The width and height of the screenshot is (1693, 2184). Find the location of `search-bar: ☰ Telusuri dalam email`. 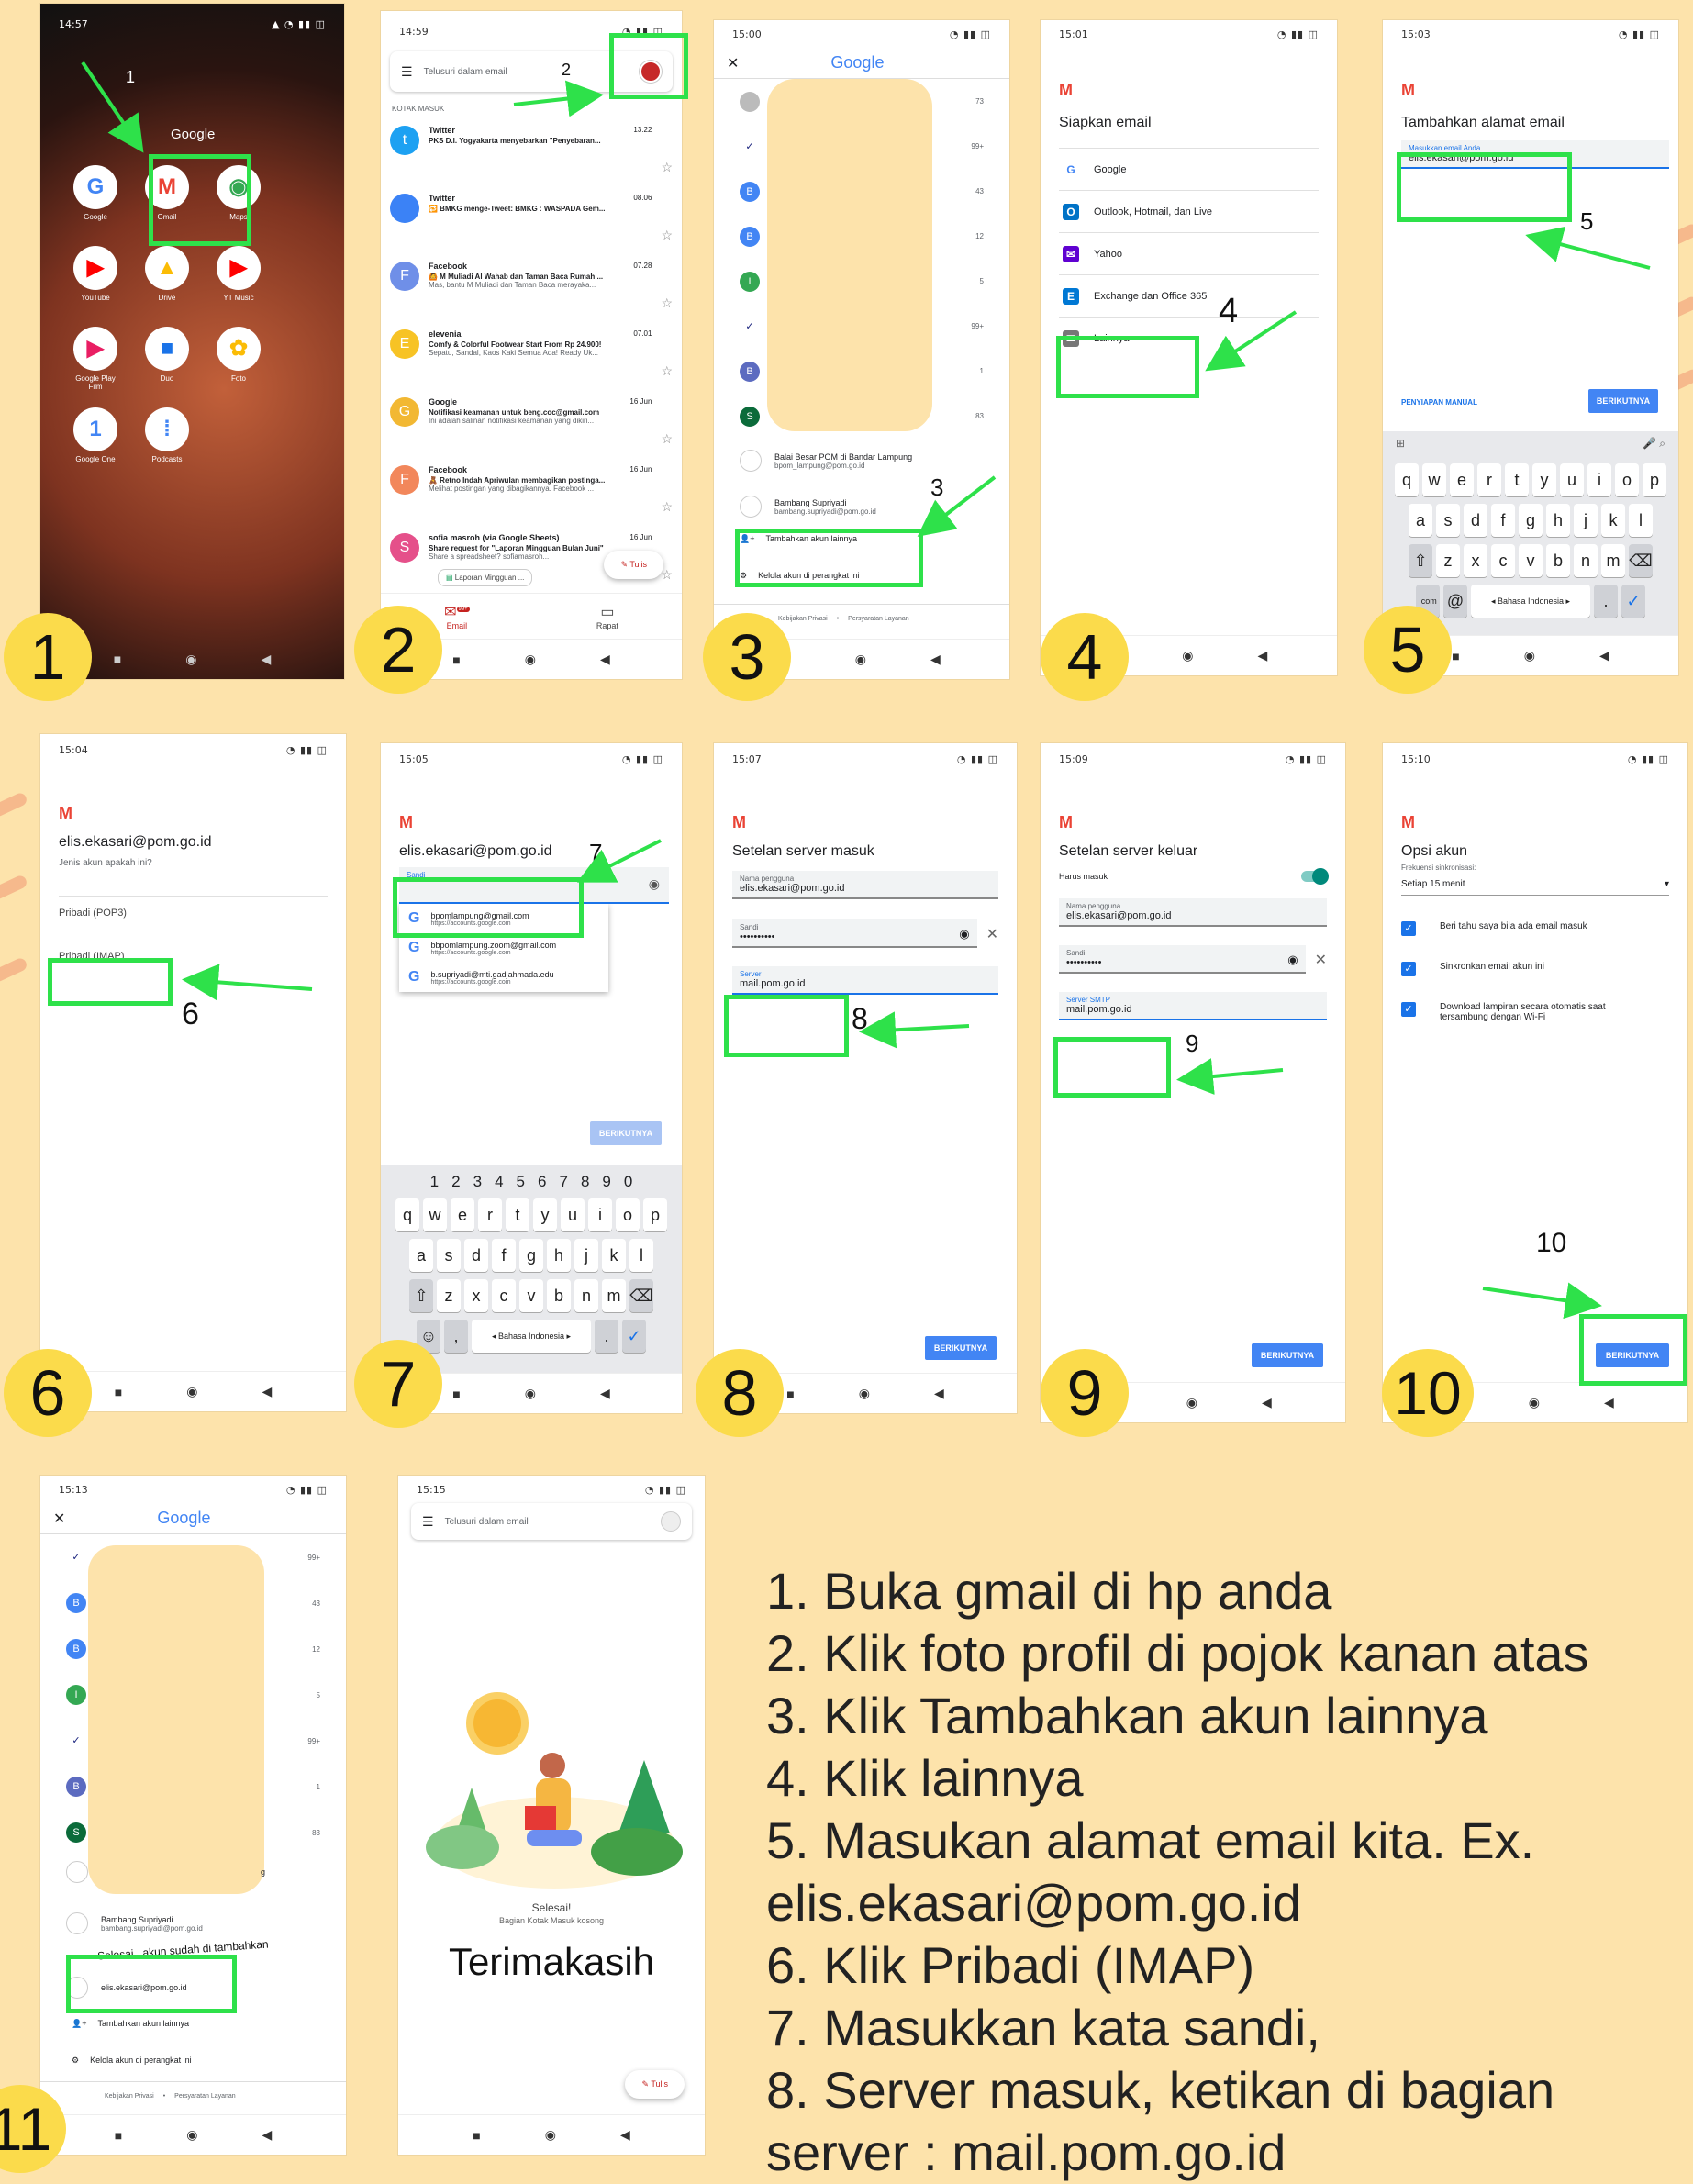

search-bar: ☰ Telusuri dalam email is located at coordinates (551, 1521).